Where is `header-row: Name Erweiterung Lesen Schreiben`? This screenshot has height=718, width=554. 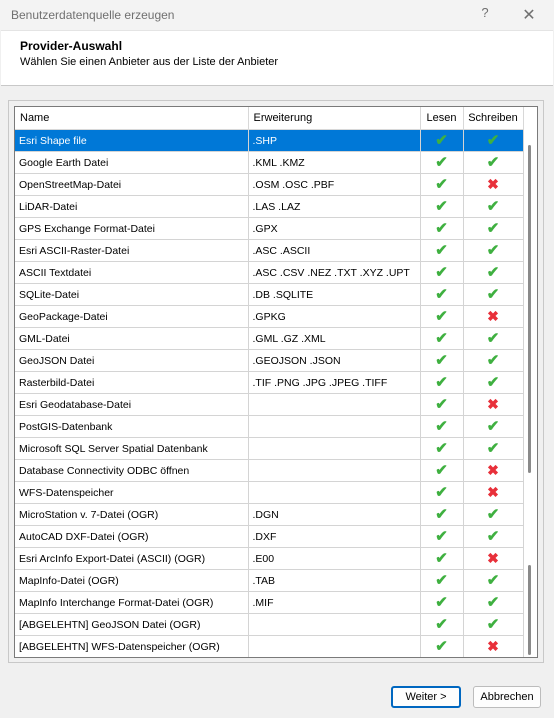
header-row: Name Erweiterung Lesen Schreiben is located at coordinates (269, 118).